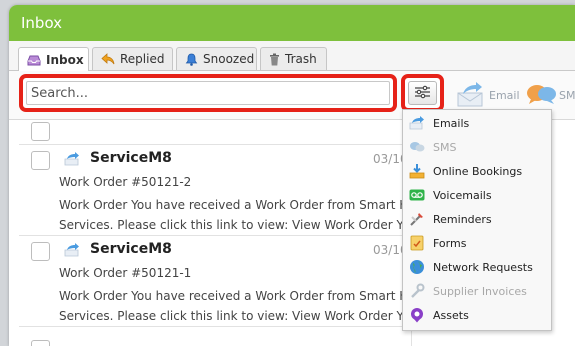  I want to click on filter-menu-item-voicemails: Voicemails, so click(477, 195).